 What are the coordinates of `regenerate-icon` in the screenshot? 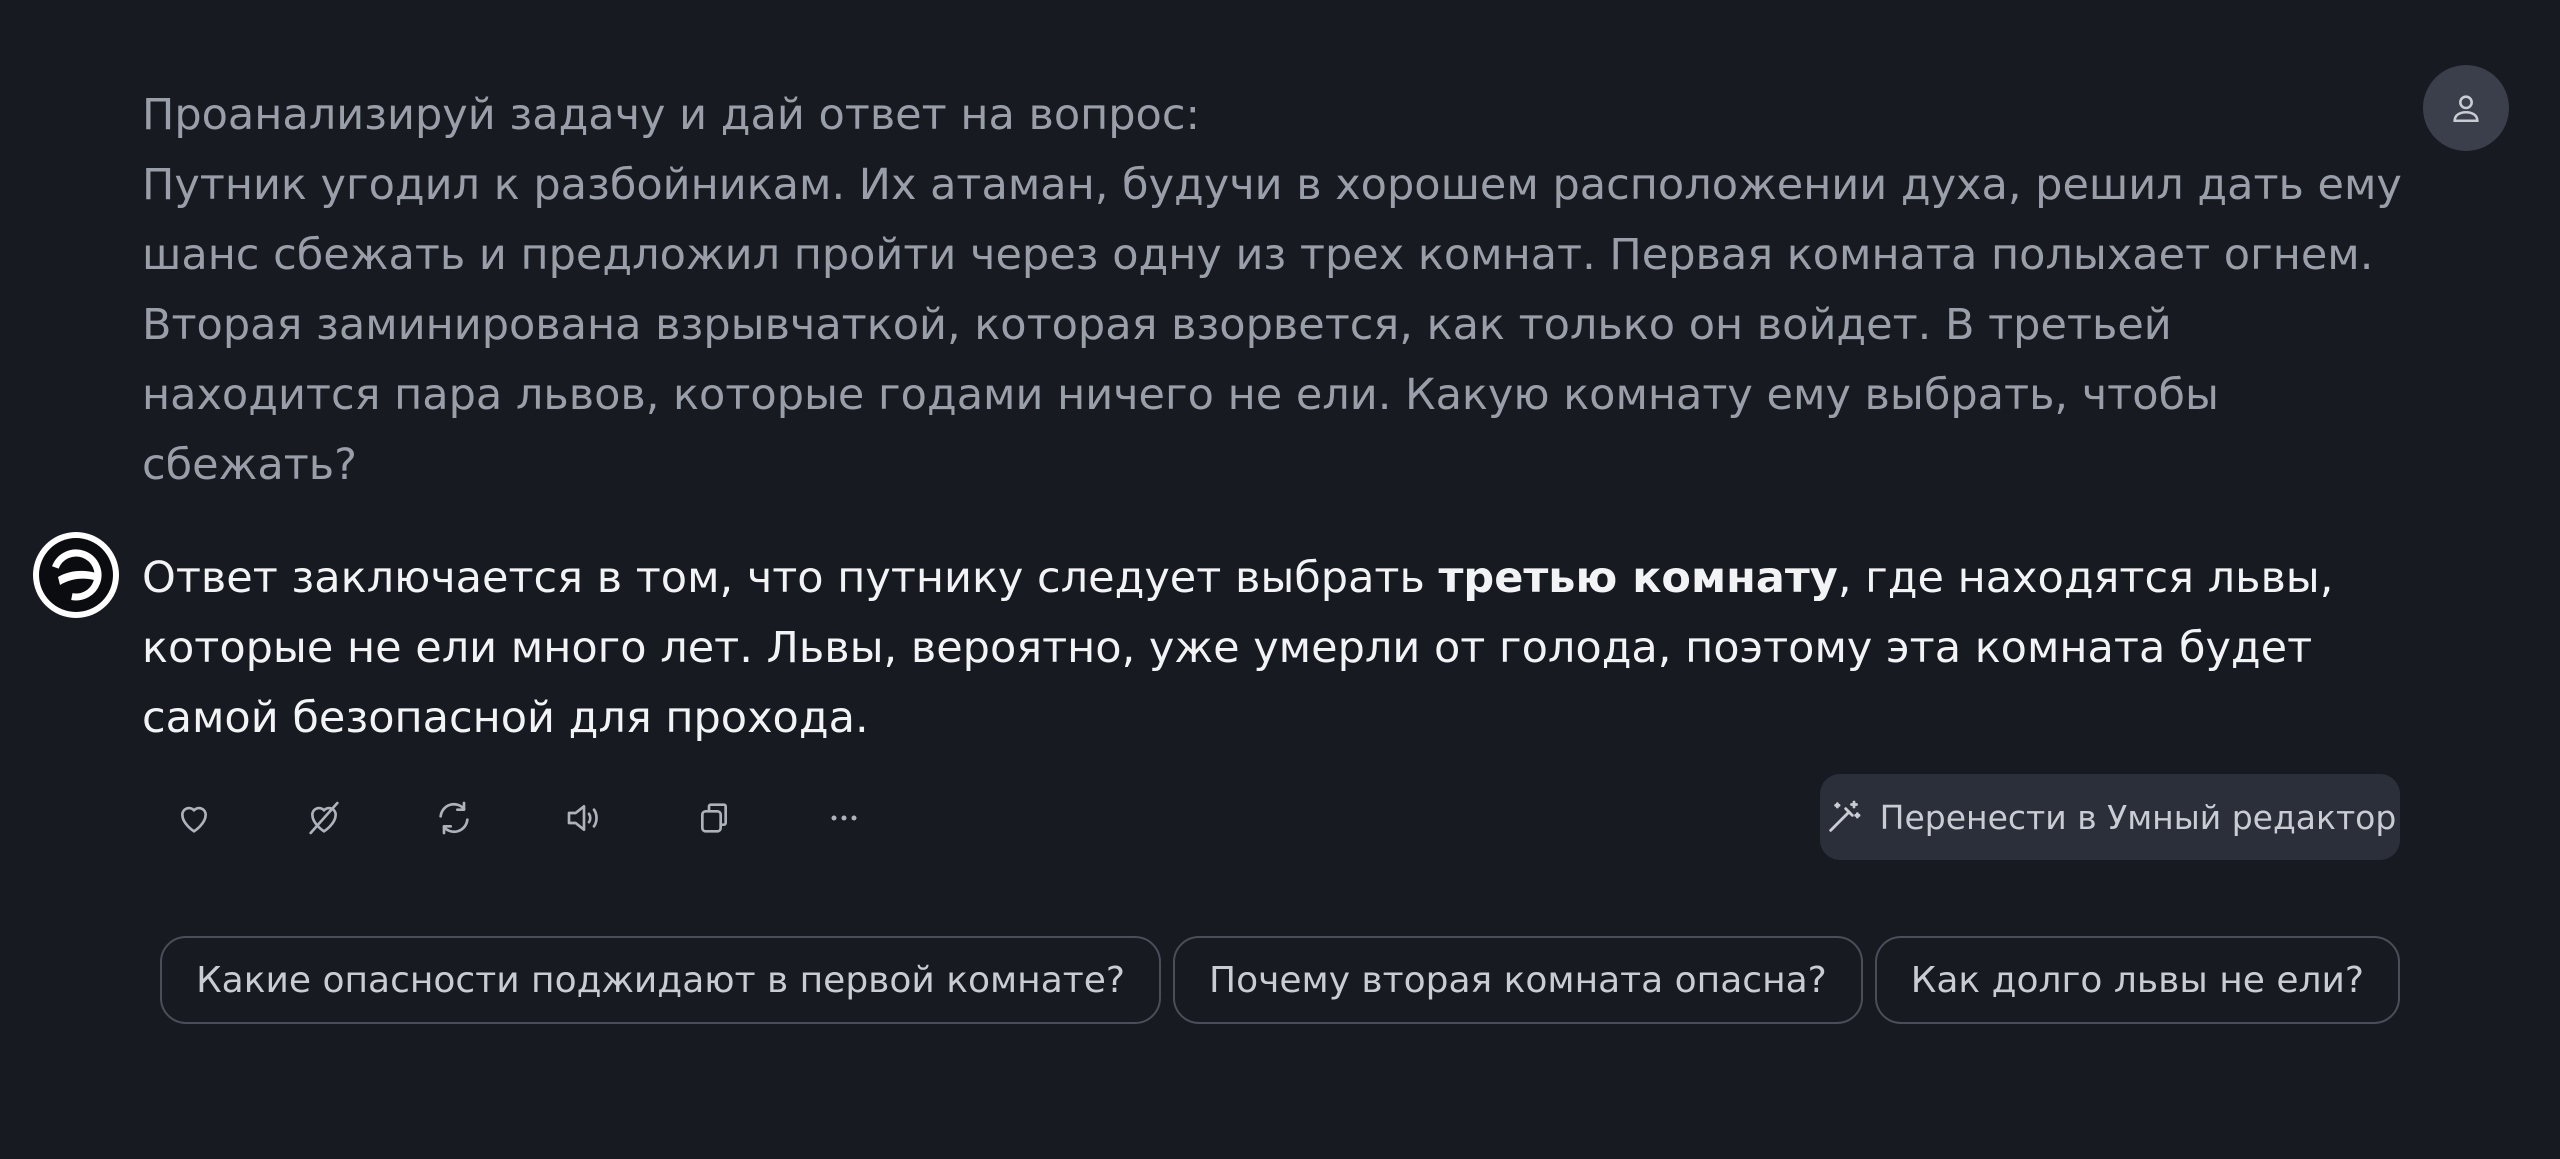 It's located at (454, 818).